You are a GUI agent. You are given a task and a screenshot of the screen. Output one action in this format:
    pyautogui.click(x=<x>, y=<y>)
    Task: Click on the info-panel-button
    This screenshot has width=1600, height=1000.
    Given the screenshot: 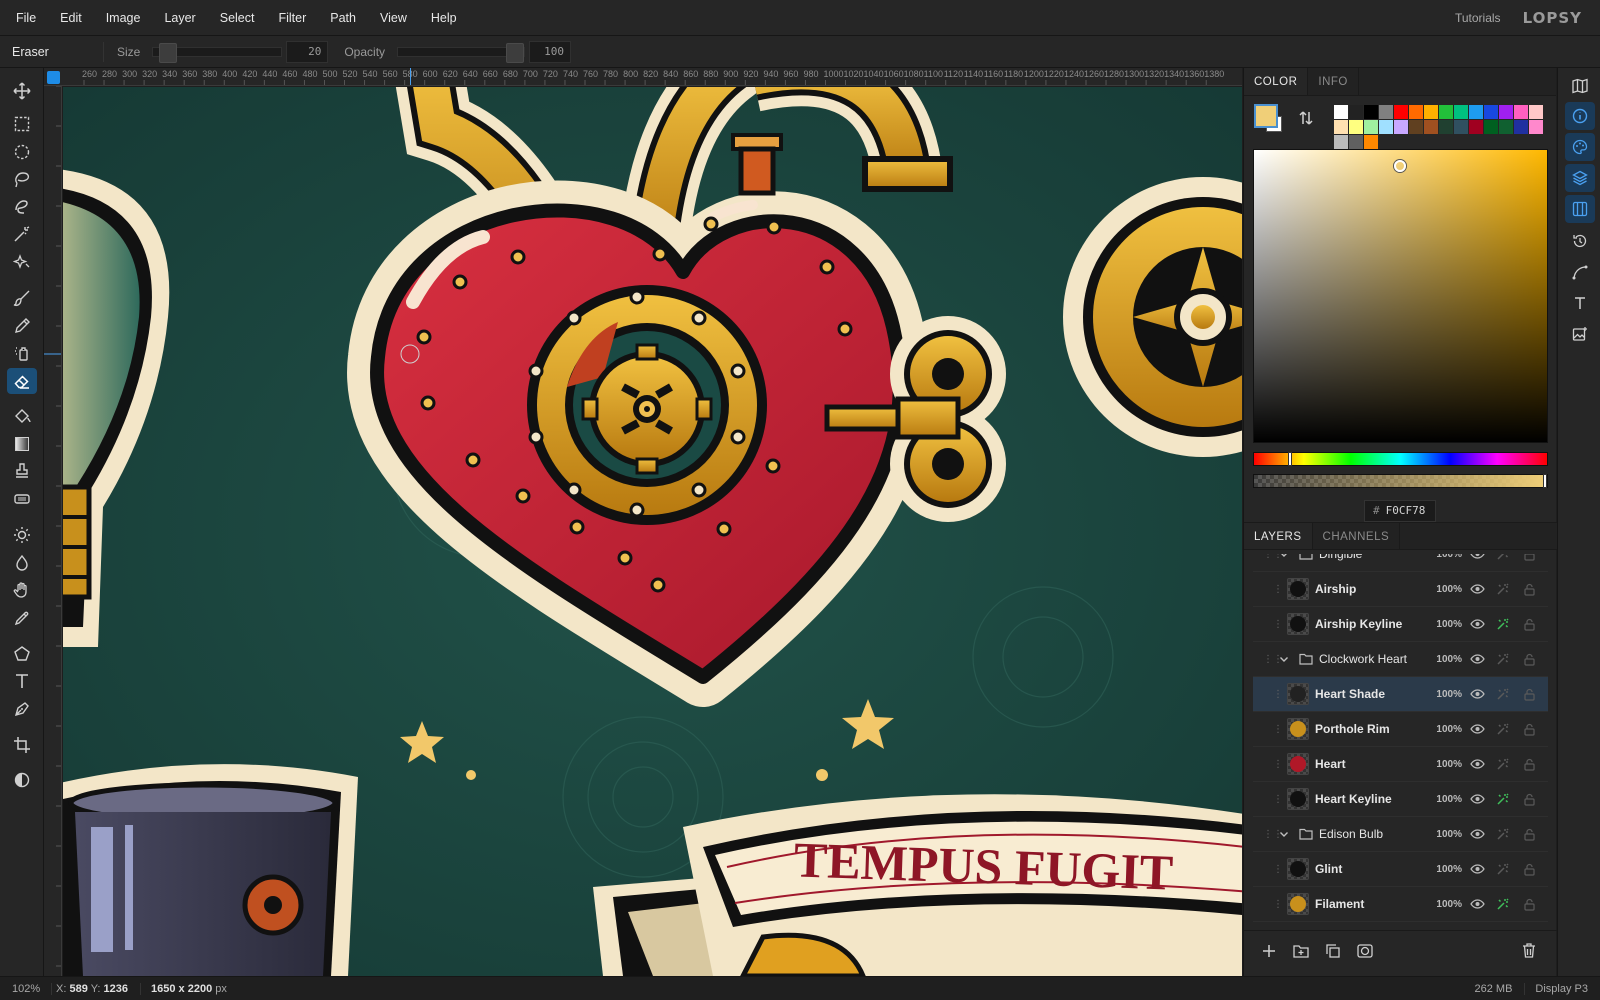 What is the action you would take?
    pyautogui.click(x=1580, y=116)
    